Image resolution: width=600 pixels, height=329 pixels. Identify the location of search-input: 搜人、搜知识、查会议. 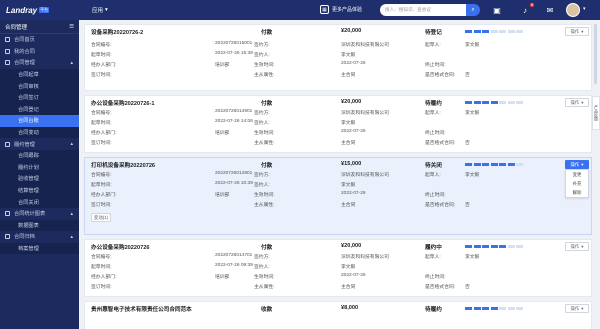
(423, 10).